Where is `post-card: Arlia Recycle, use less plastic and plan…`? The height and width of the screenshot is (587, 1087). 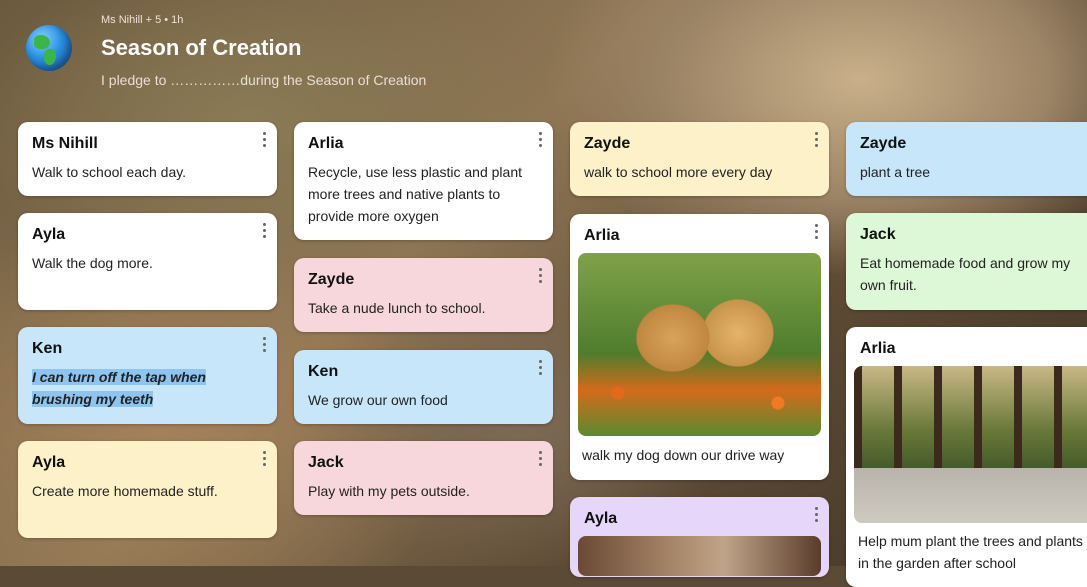 post-card: Arlia Recycle, use less plastic and plan… is located at coordinates (423, 181).